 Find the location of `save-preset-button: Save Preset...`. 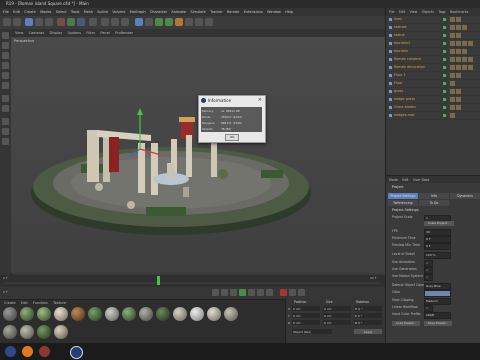

save-preset-button: Save Preset... is located at coordinates (438, 323).